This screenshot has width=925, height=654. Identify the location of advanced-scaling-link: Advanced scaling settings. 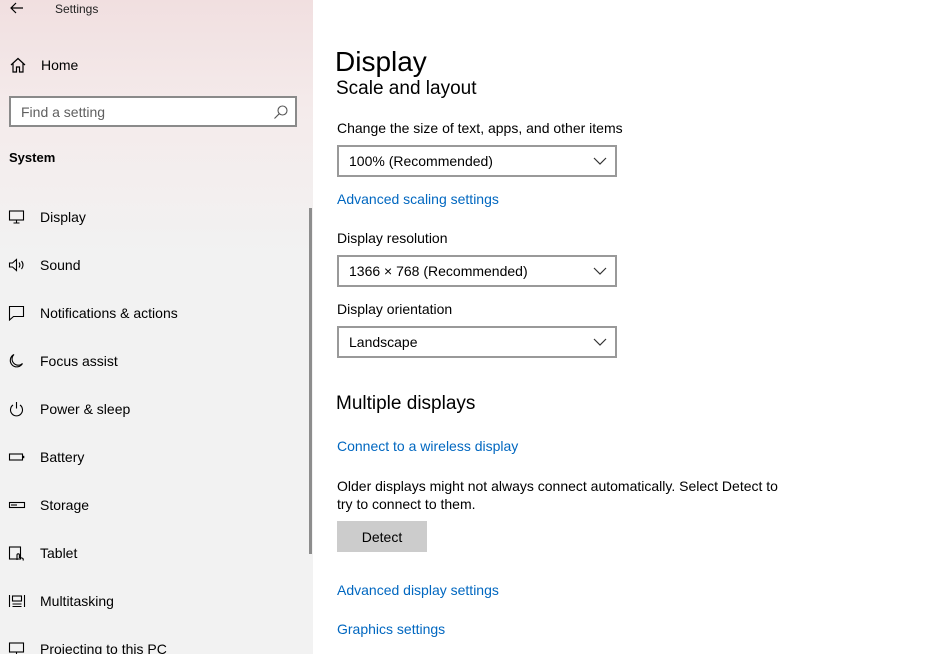
(418, 199).